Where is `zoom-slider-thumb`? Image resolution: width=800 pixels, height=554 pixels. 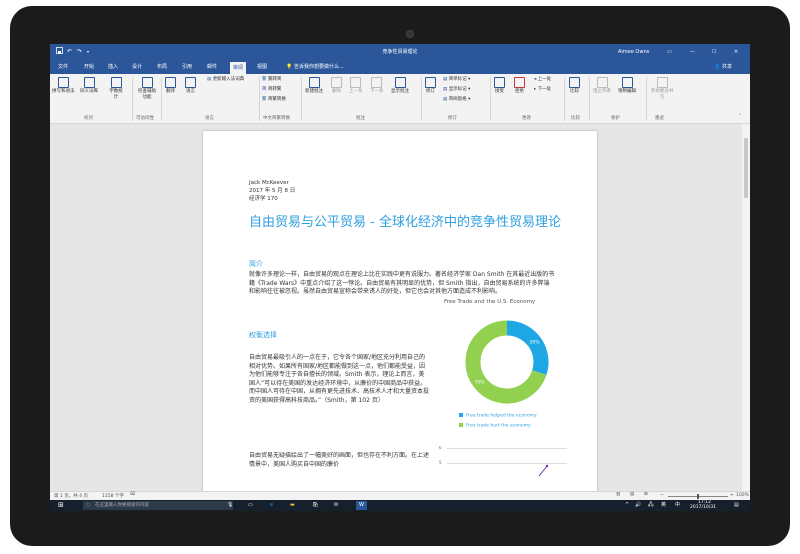 zoom-slider-thumb is located at coordinates (698, 496).